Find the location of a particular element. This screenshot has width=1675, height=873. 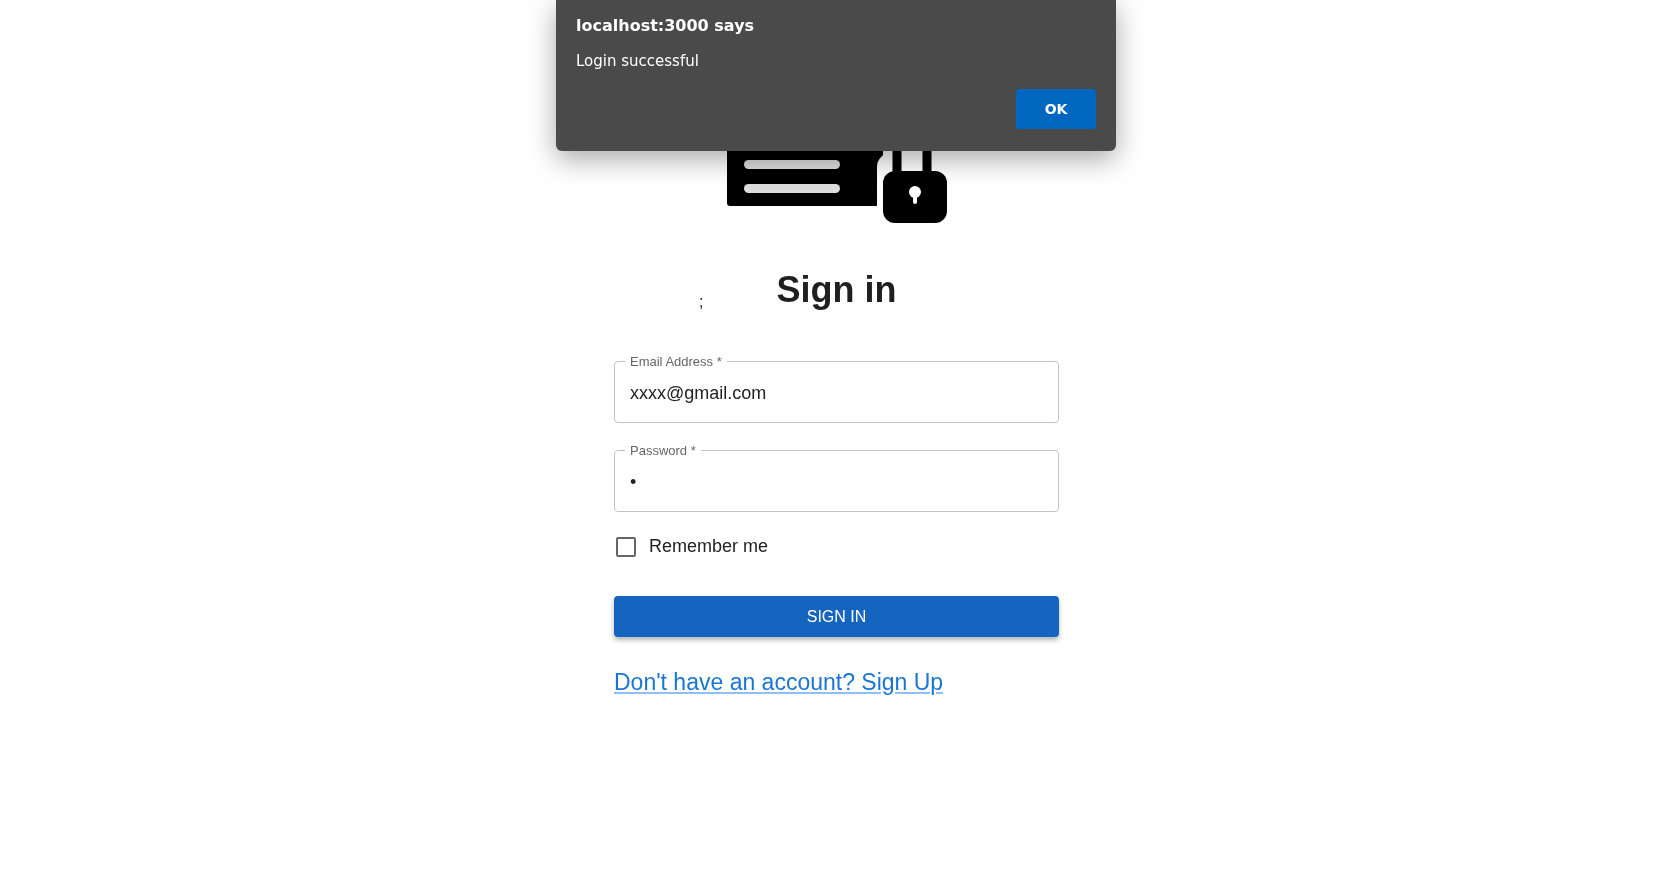

field-label: Email Address * is located at coordinates (676, 361).